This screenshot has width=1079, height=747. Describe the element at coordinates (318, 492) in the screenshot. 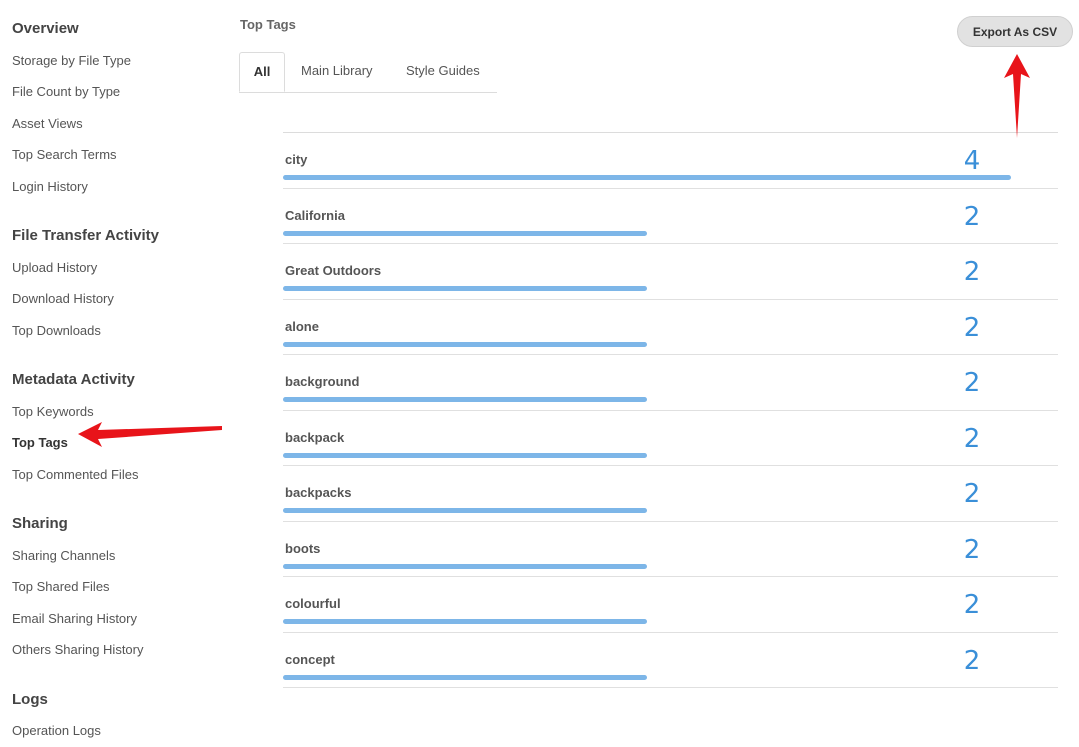

I see `tag-name: backpacks` at that location.